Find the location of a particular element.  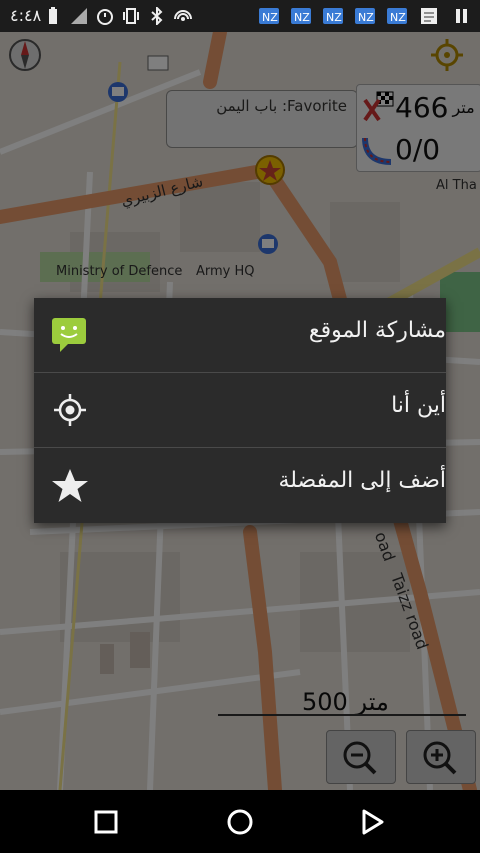

news-icon is located at coordinates (429, 16).